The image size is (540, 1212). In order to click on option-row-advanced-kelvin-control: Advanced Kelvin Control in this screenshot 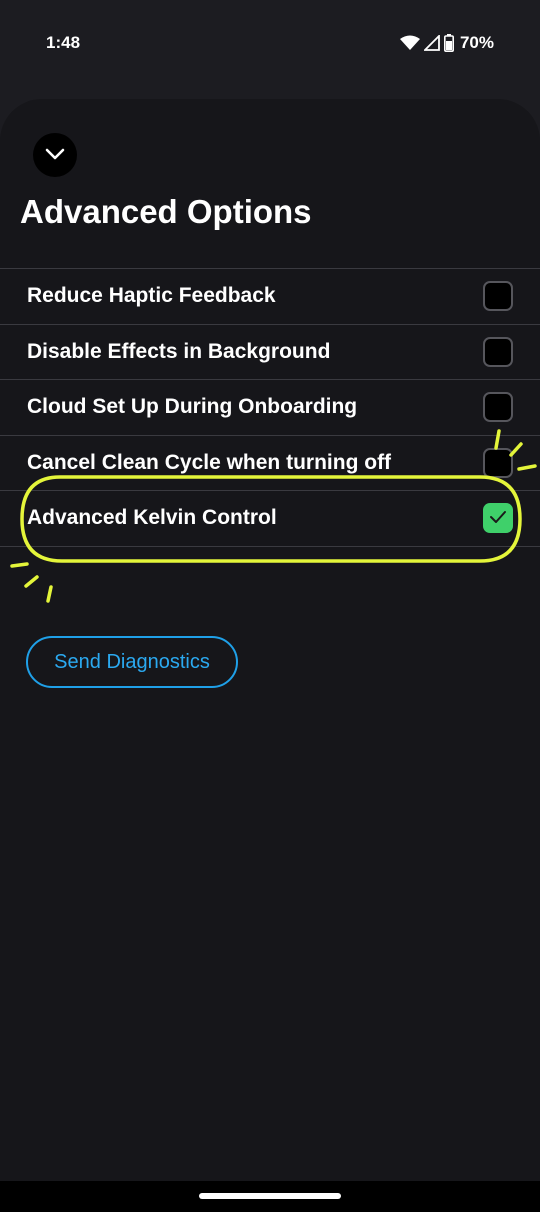, I will do `click(270, 519)`.